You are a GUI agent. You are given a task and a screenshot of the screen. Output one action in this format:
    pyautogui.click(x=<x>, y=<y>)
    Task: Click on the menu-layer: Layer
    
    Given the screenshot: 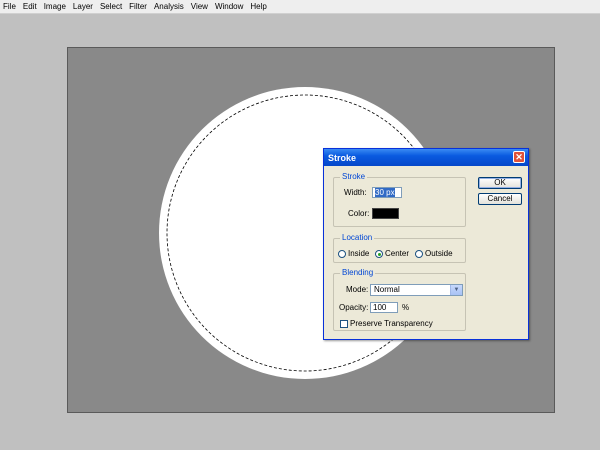 What is the action you would take?
    pyautogui.click(x=83, y=7)
    